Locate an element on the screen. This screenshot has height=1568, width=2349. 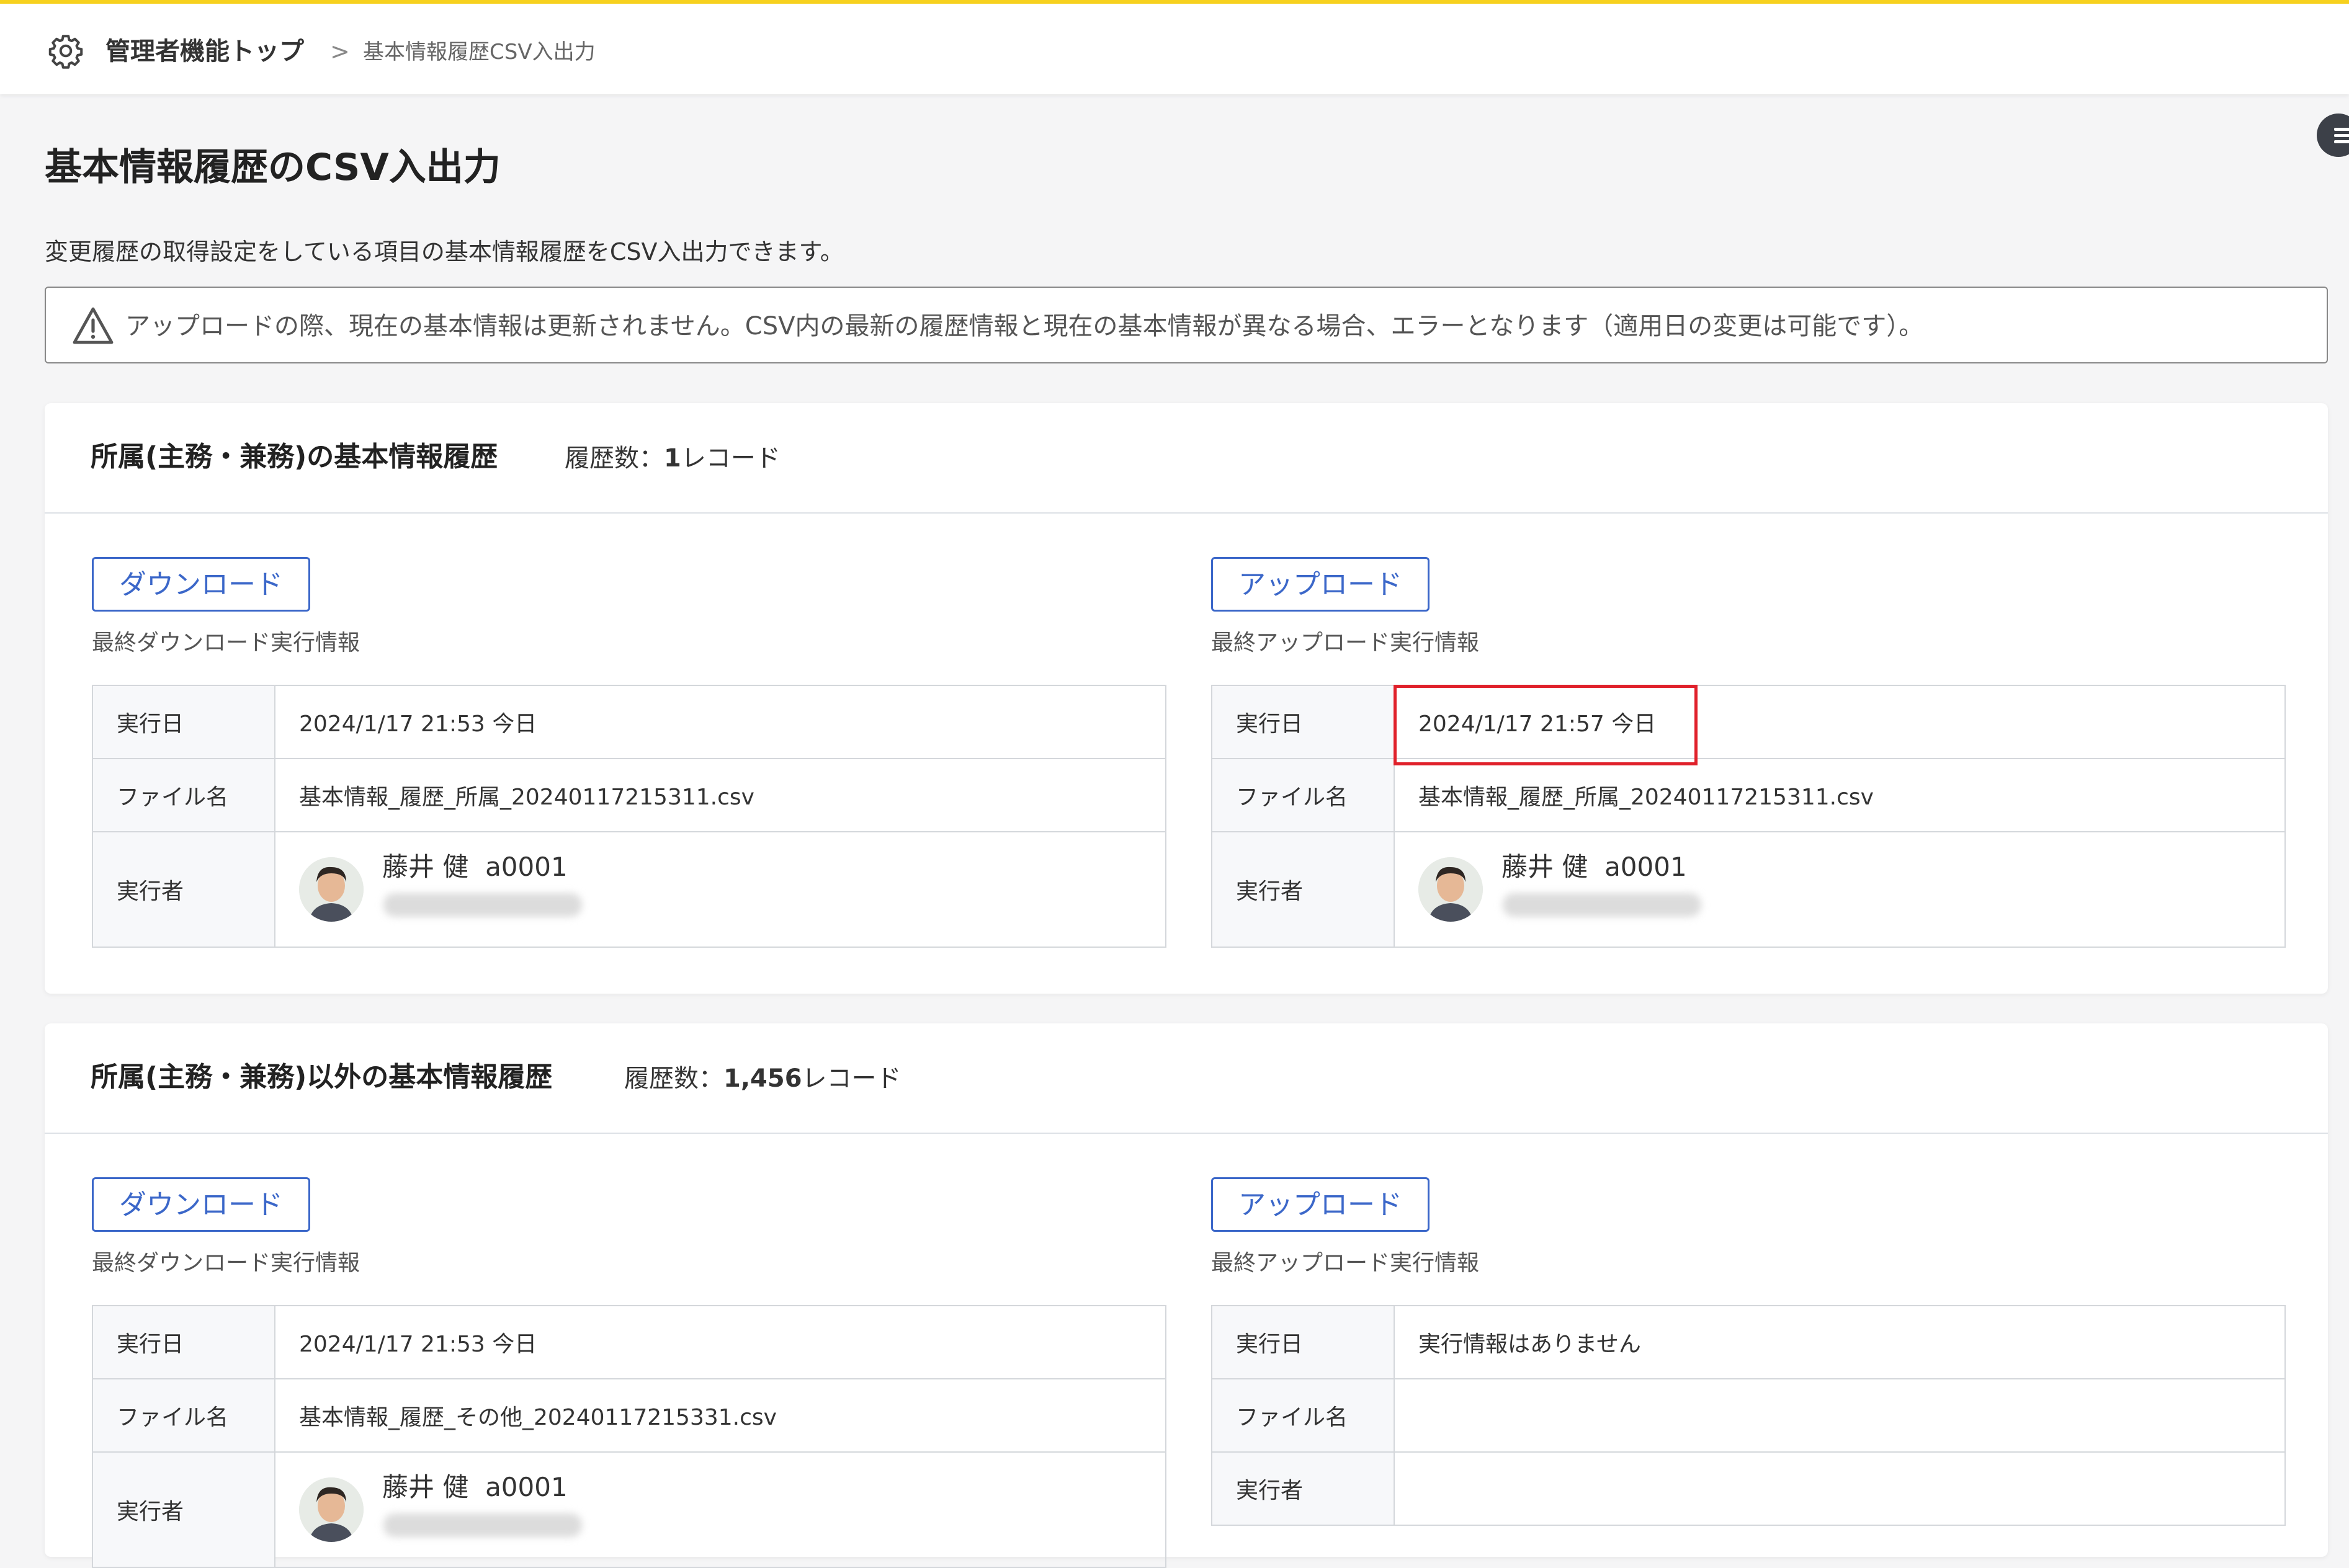
breadcrumb-admin-top-link: 管理者機能トップ is located at coordinates (204, 51).